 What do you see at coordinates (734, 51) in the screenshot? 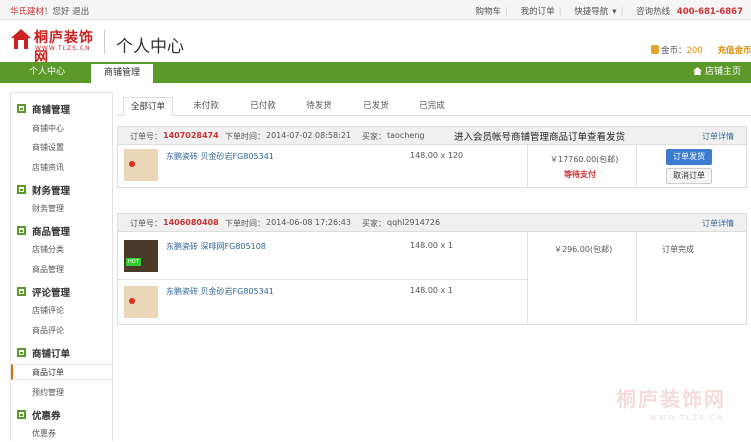
I see `recharge-link: 充值金币` at bounding box center [734, 51].